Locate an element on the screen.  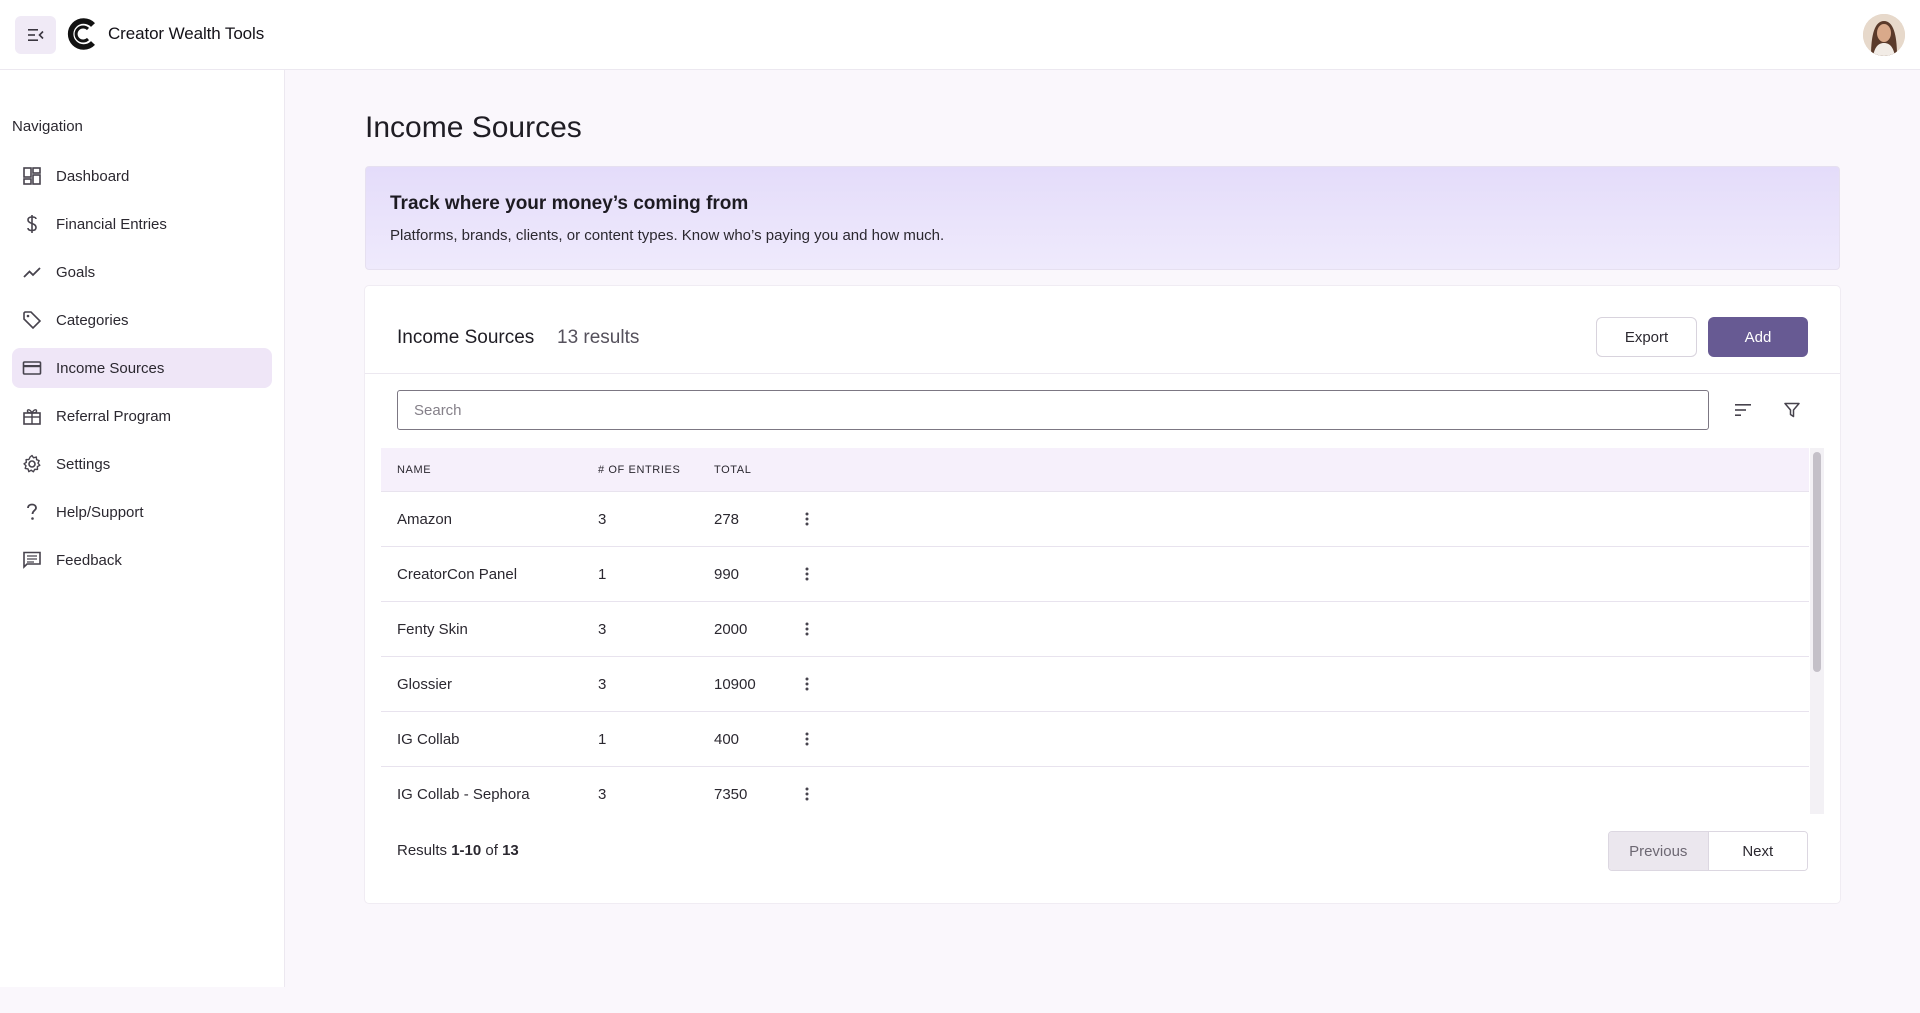
column-header-name: NAME is located at coordinates (414, 470).